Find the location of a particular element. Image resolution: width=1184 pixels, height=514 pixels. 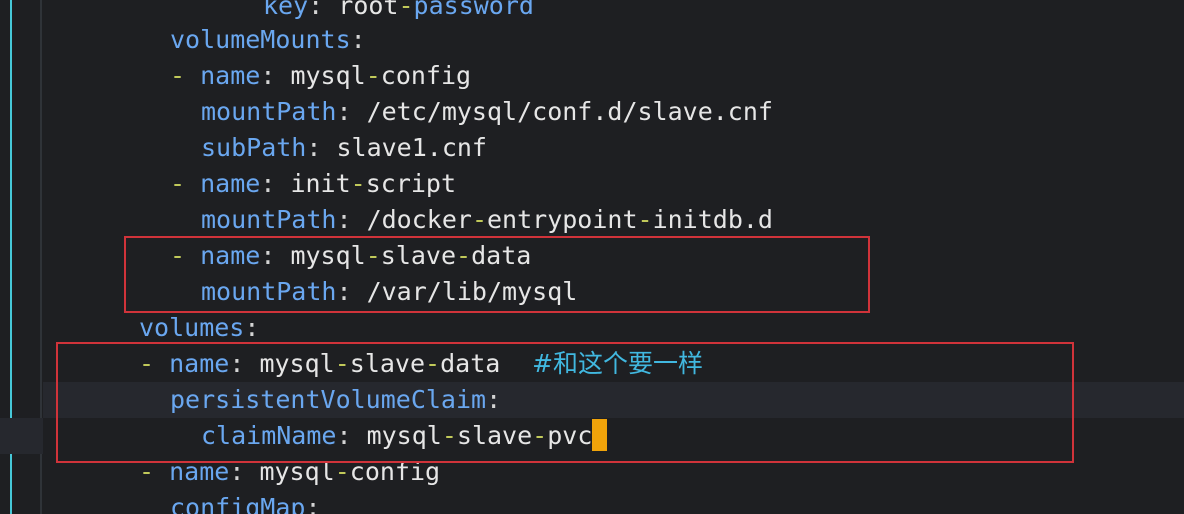

code-line: volumes: is located at coordinates (199, 328).